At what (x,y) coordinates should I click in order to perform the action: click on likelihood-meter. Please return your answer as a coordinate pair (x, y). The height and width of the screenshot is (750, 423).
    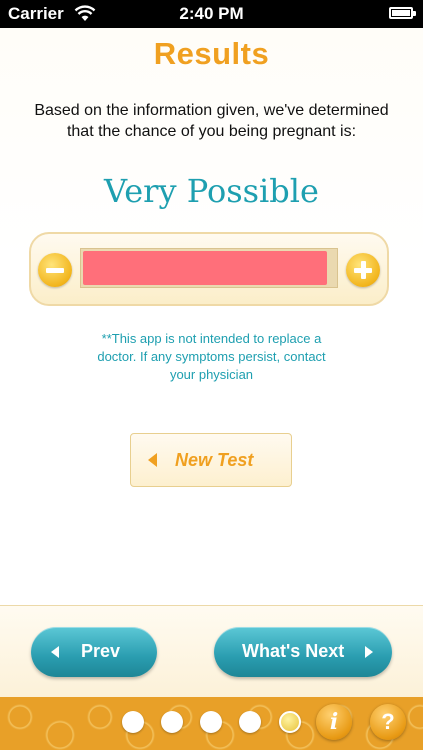
    Looking at the image, I should click on (209, 269).